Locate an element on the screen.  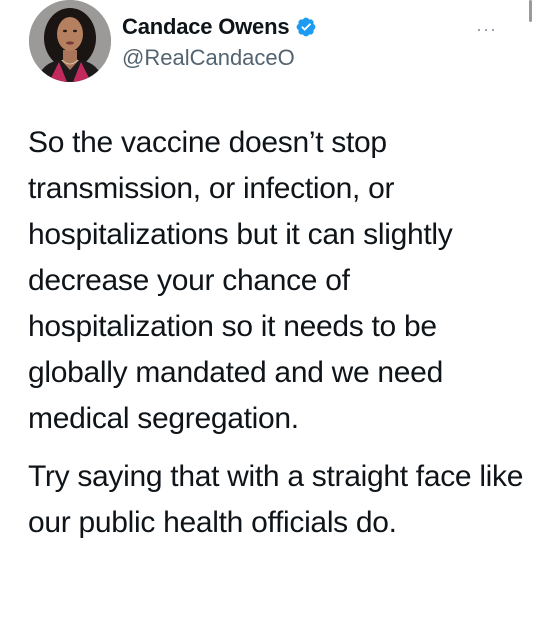
verified-badge-icon is located at coordinates (306, 27).